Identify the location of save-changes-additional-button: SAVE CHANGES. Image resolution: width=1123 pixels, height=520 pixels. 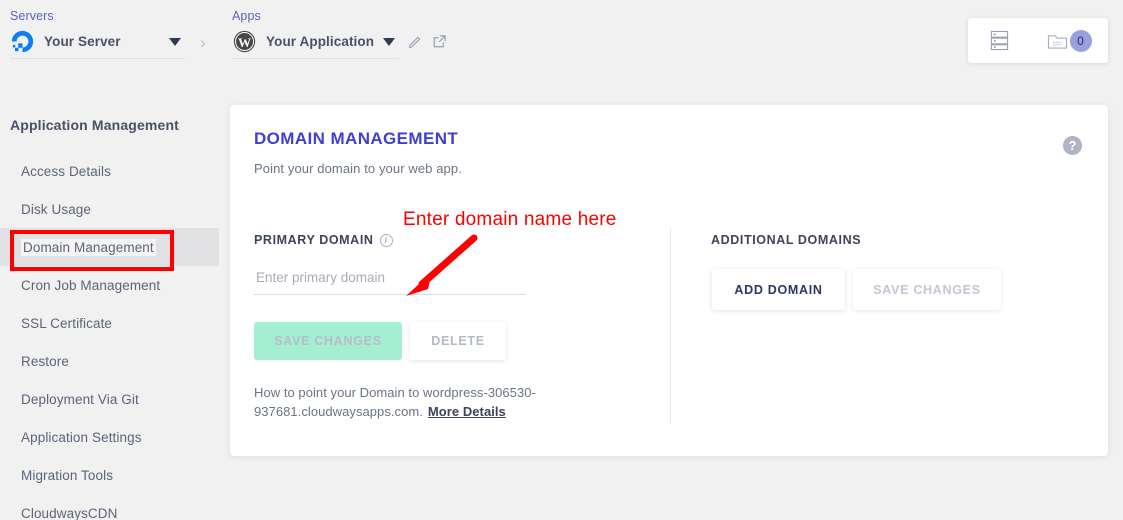
(927, 289).